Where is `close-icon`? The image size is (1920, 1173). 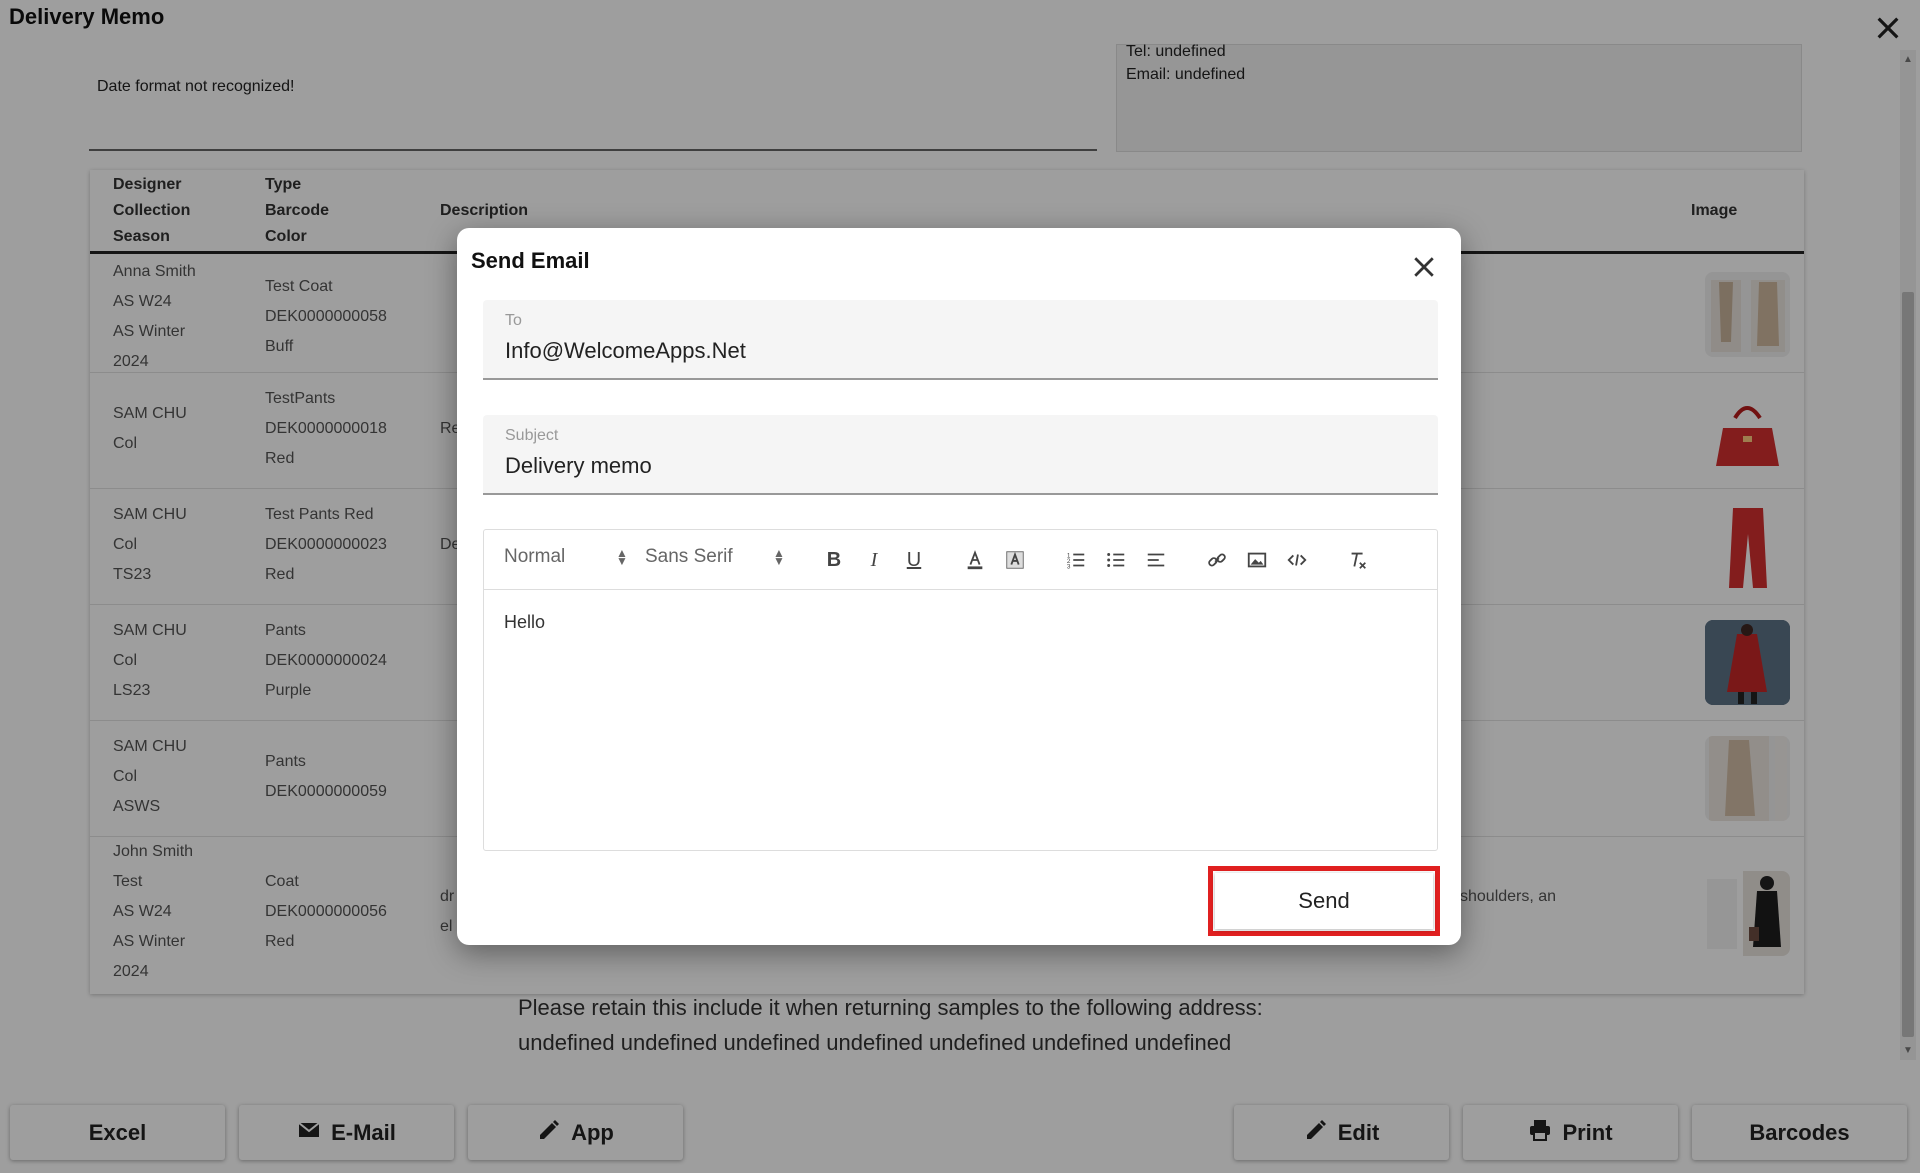 close-icon is located at coordinates (1424, 267).